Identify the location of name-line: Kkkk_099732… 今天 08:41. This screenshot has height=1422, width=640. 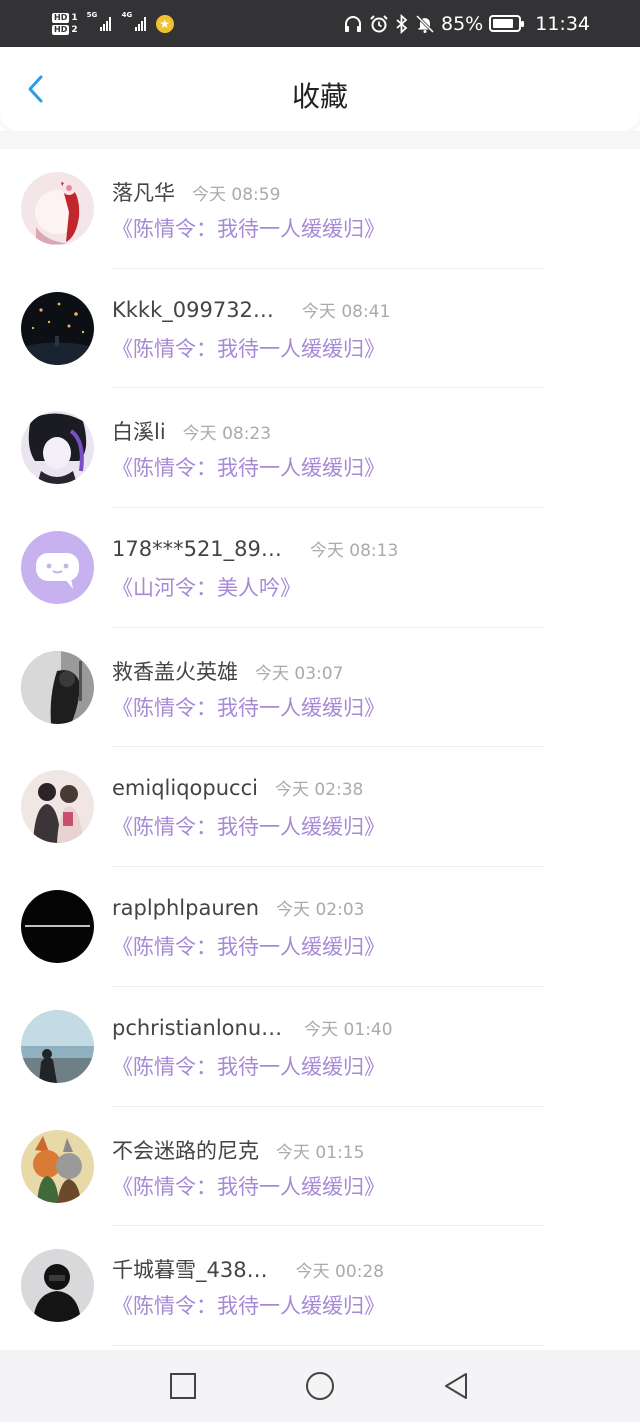
(251, 309).